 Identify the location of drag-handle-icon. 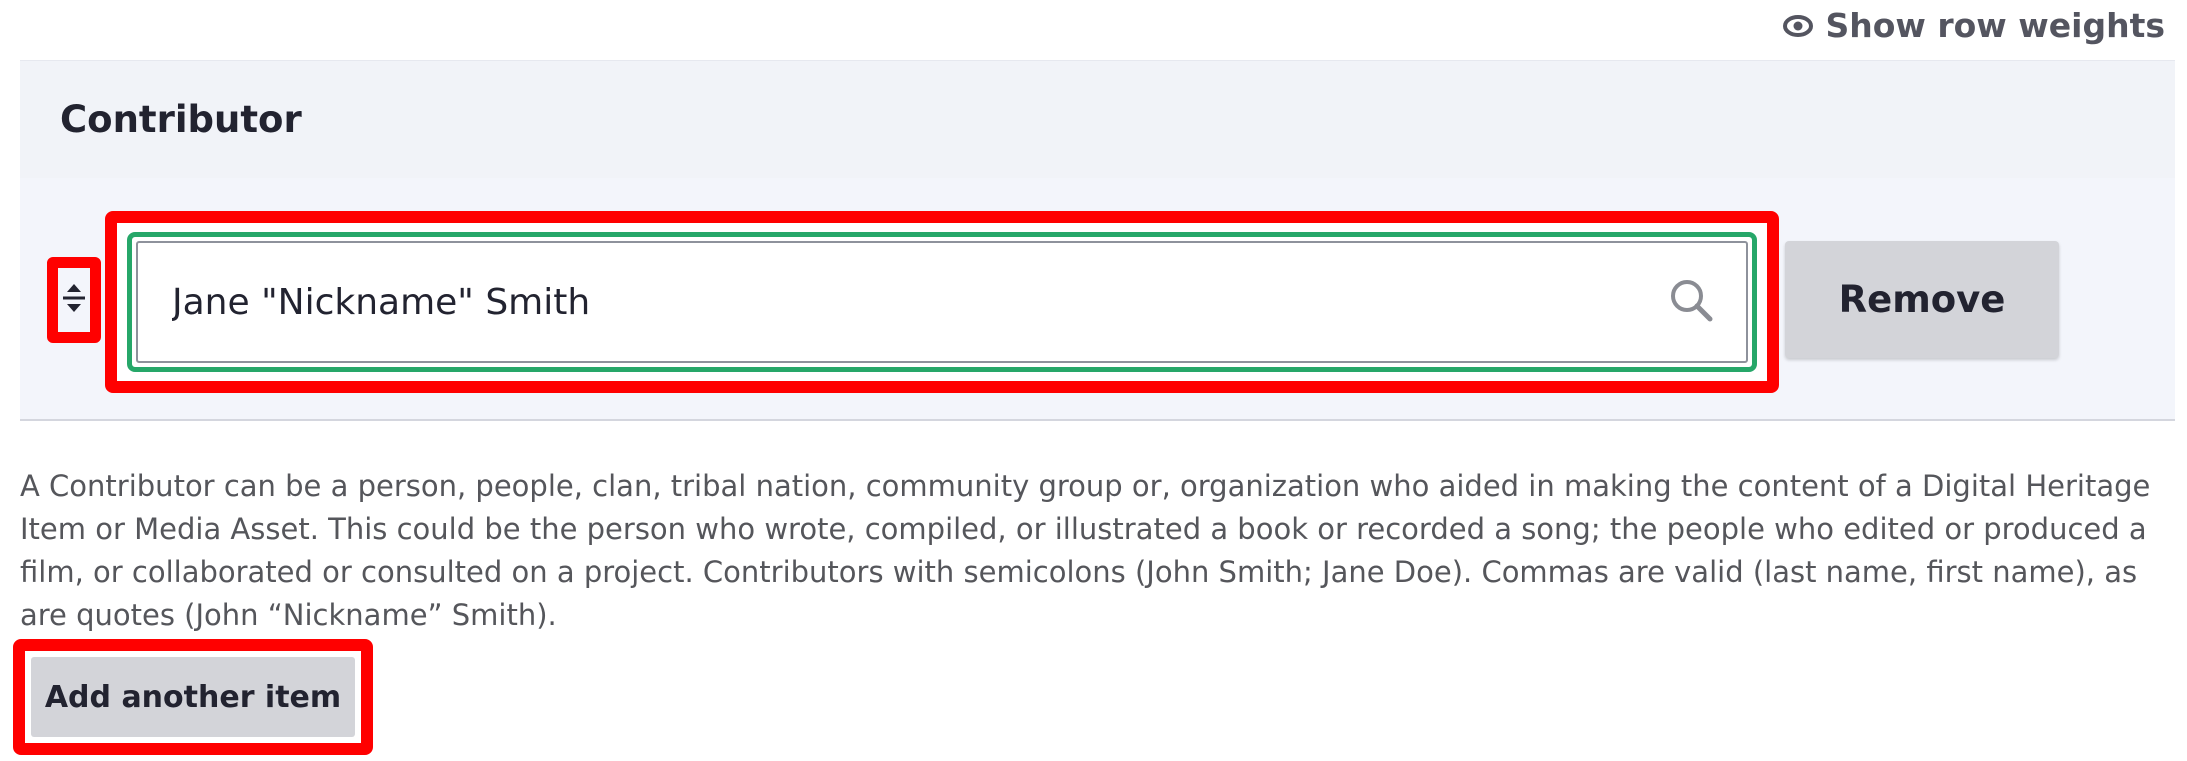
(74, 300).